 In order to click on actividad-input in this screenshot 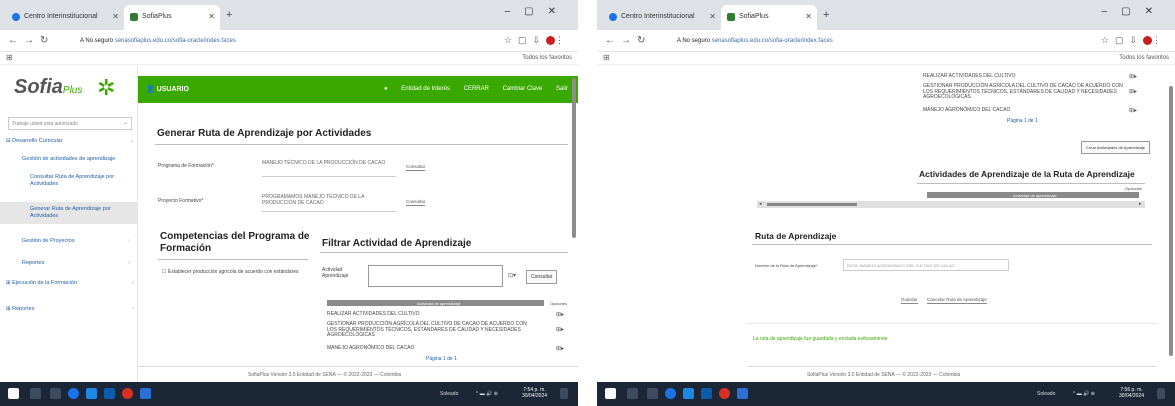, I will do `click(435, 276)`.